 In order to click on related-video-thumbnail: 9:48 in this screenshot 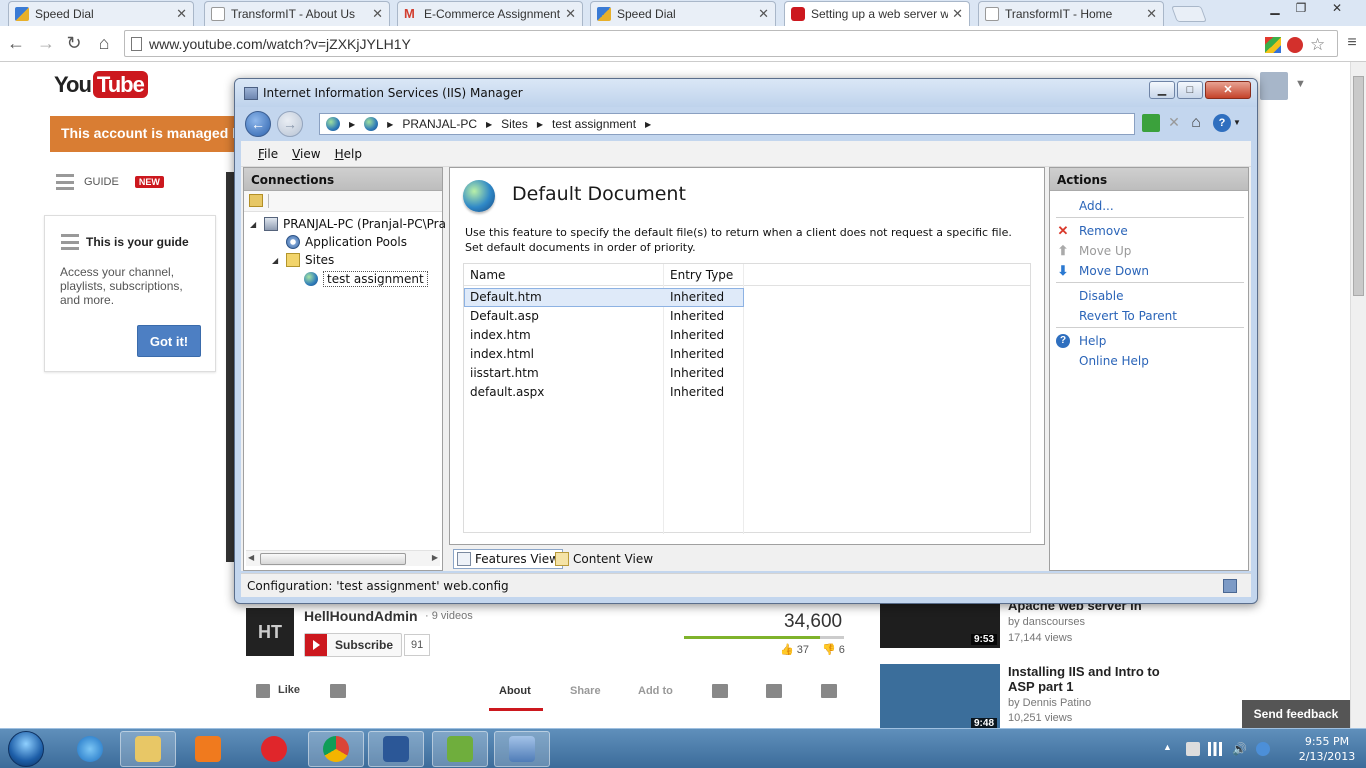, I will do `click(940, 698)`.